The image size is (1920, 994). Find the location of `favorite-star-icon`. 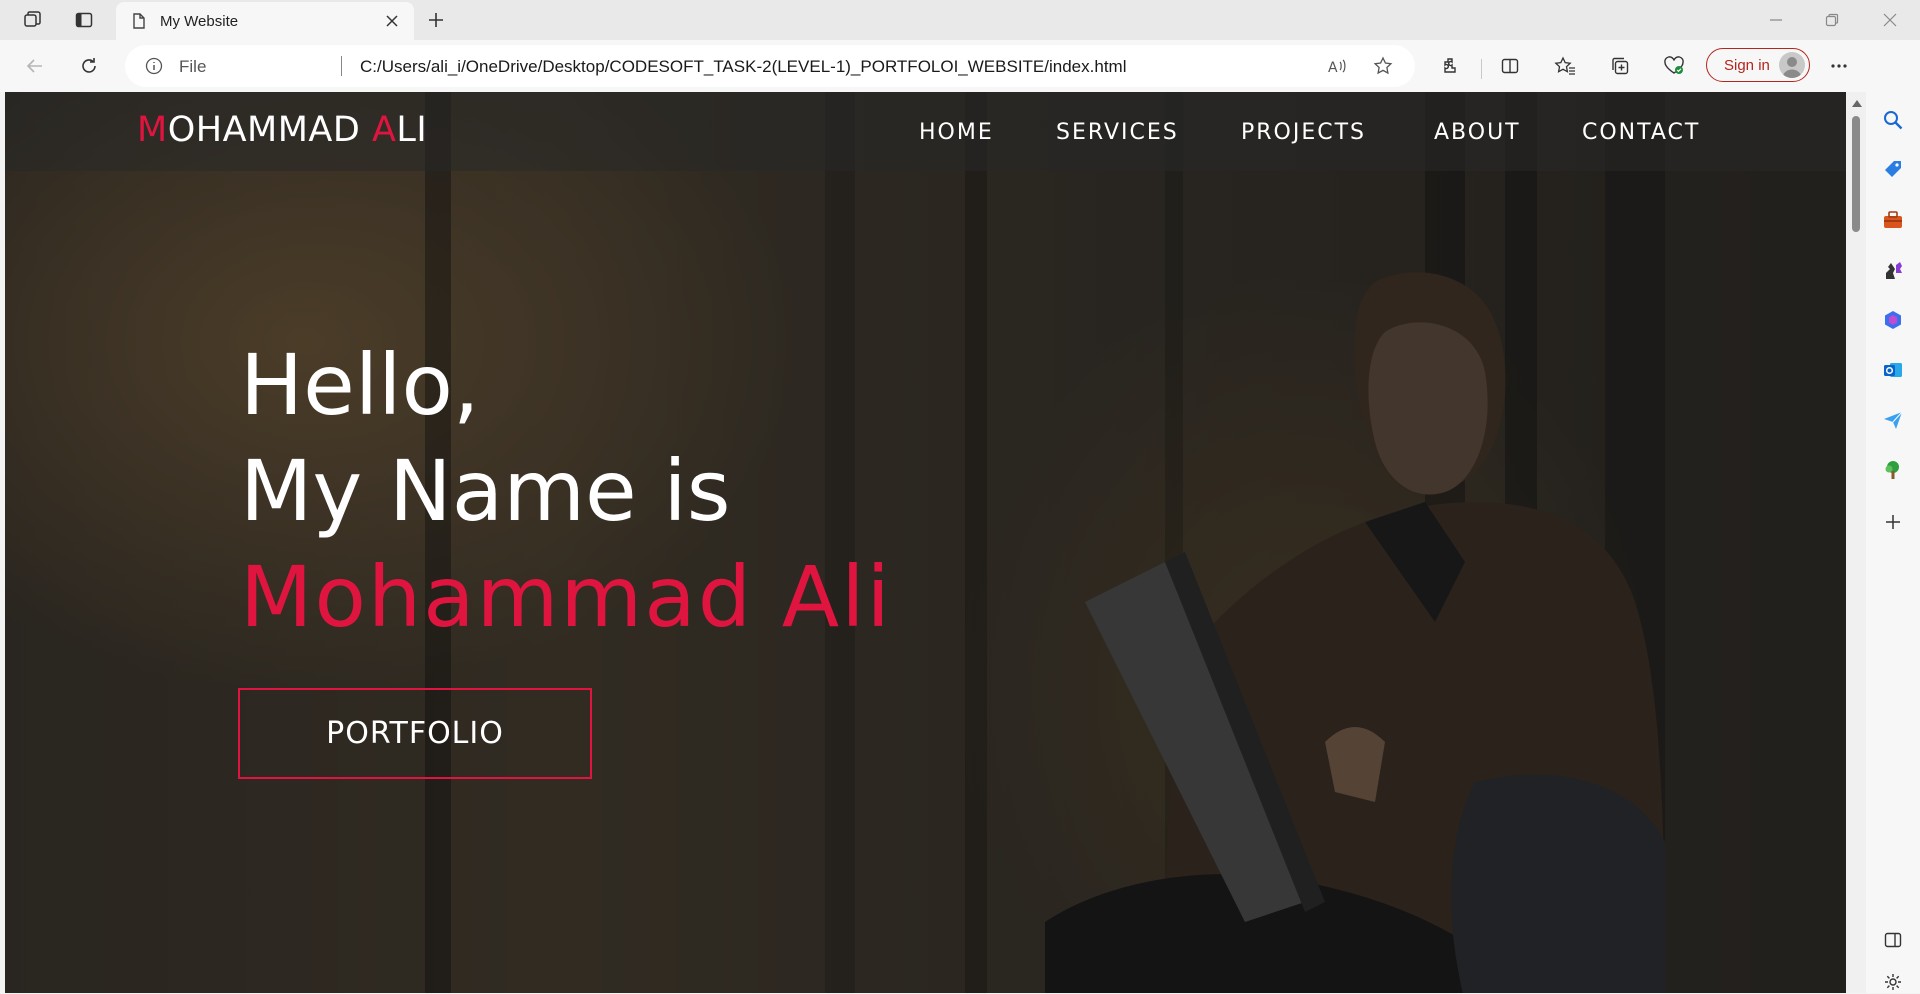

favorite-star-icon is located at coordinates (1383, 66).